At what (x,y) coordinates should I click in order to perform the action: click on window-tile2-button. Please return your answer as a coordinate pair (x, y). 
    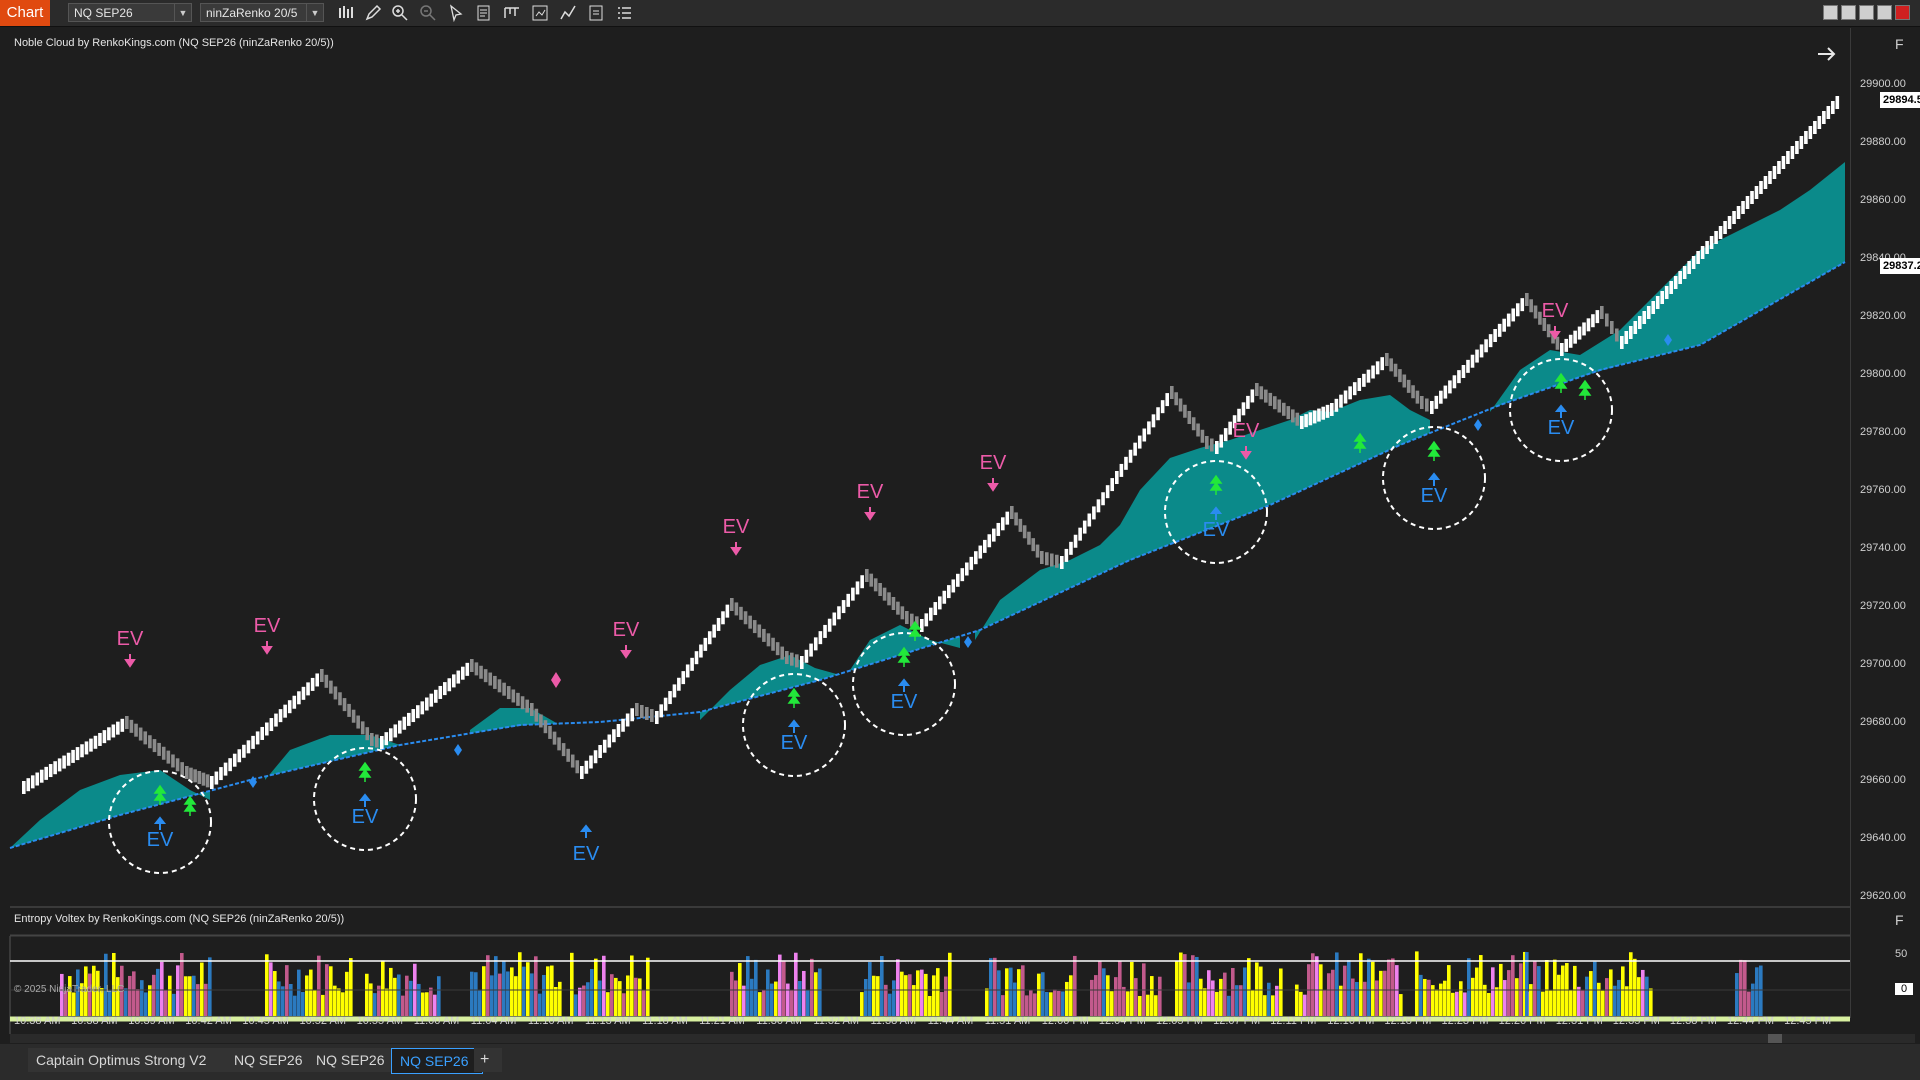
    Looking at the image, I should click on (1848, 12).